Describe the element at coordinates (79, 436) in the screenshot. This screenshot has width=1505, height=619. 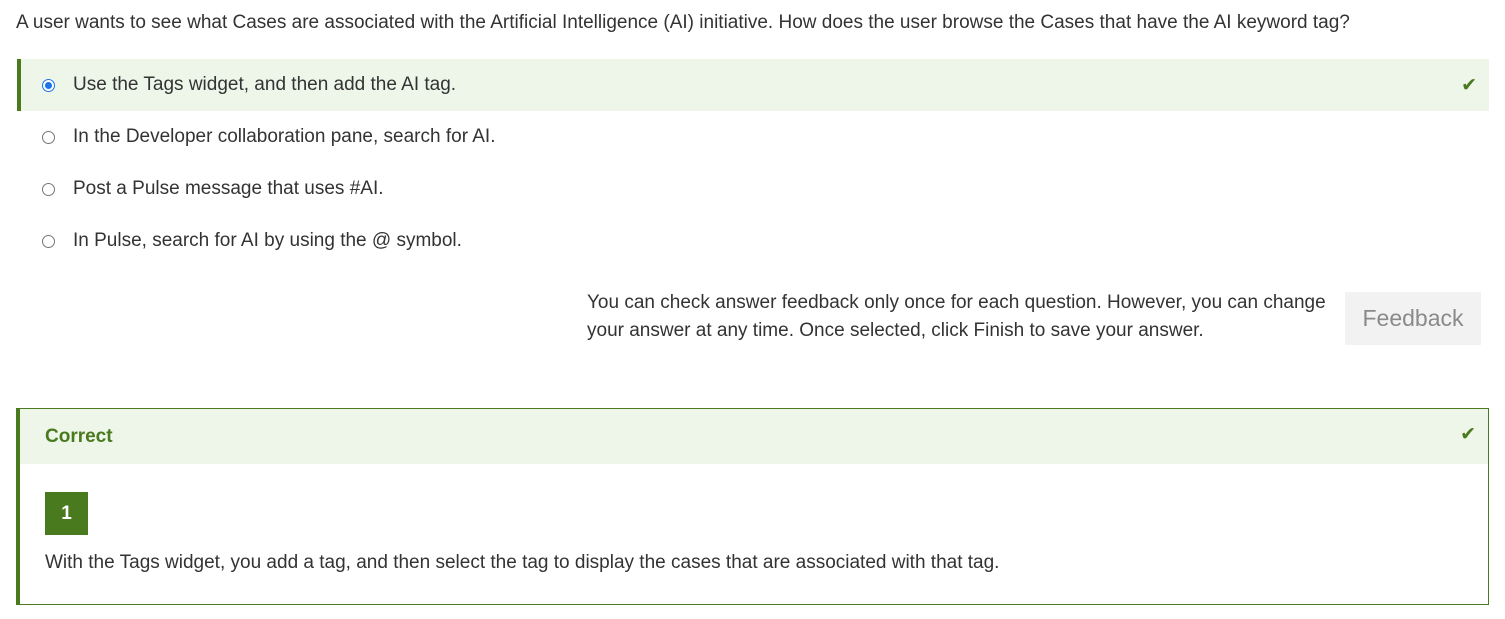
I see `result-title: Correct` at that location.